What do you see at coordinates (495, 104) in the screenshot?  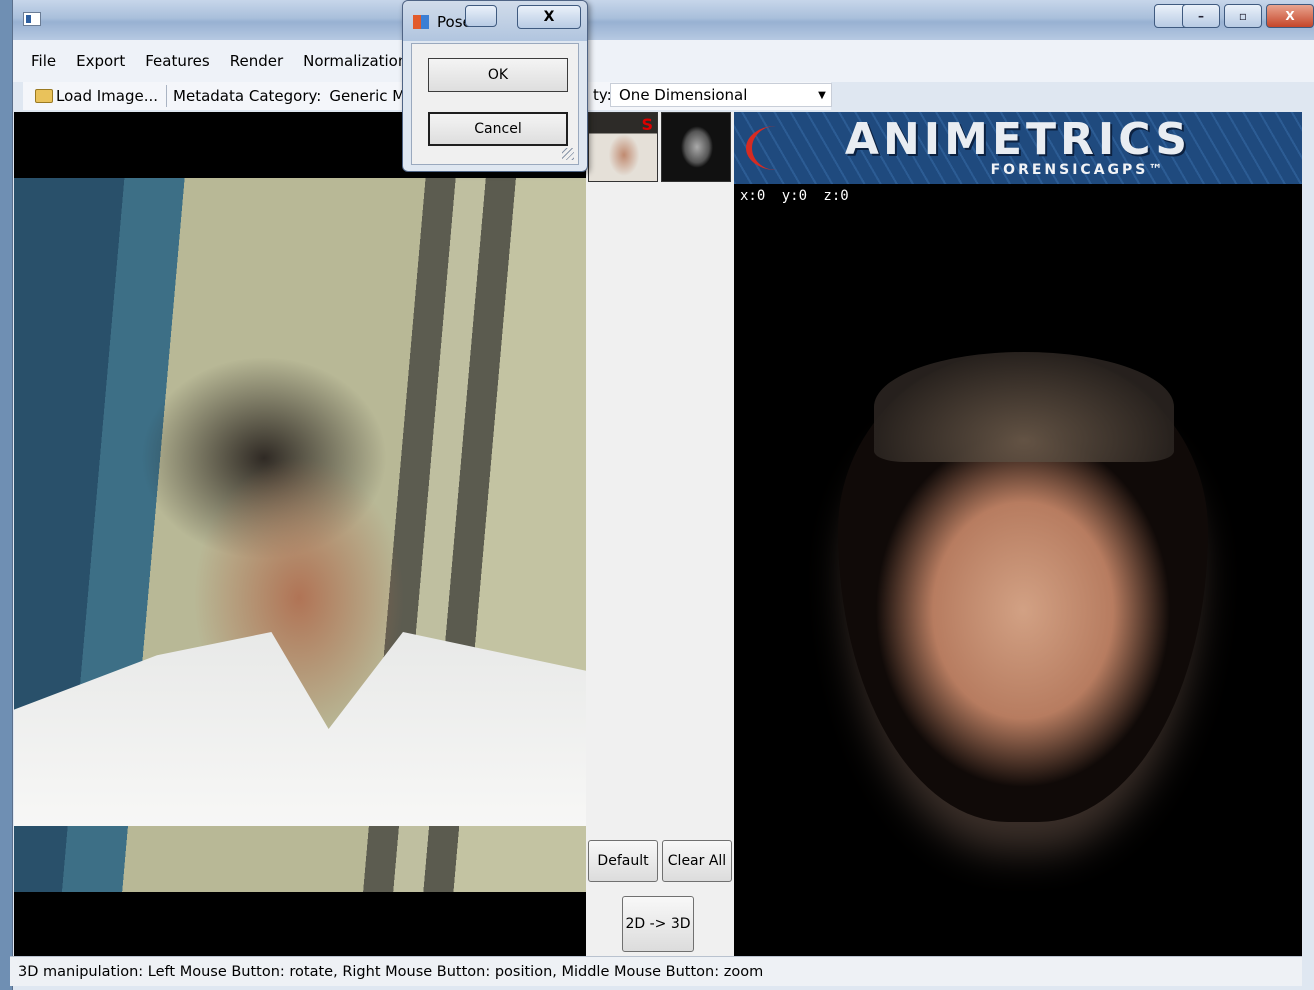 I see `dialog-body: OK Cancel` at bounding box center [495, 104].